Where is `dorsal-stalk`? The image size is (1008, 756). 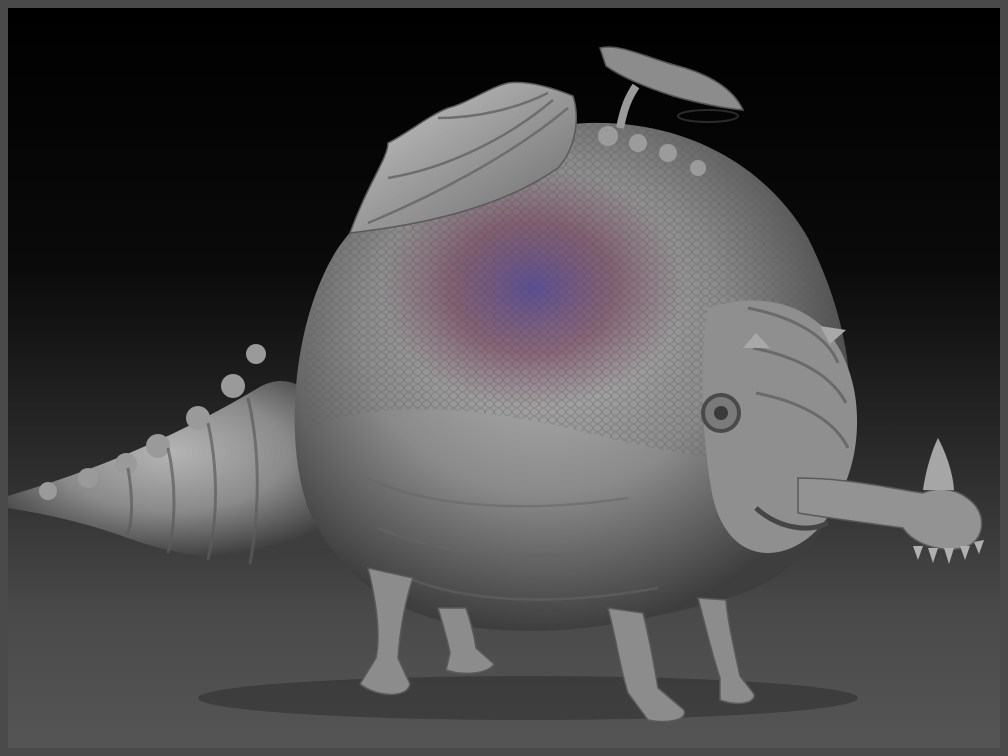 dorsal-stalk is located at coordinates (628, 106).